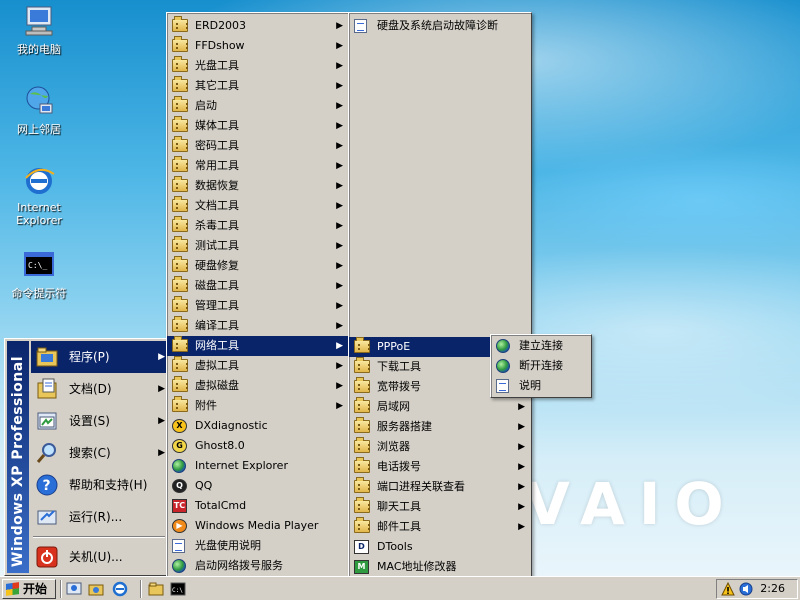  Describe the element at coordinates (217, 85) in the screenshot. I see `programs-menu-item-label: 其它工具` at that location.